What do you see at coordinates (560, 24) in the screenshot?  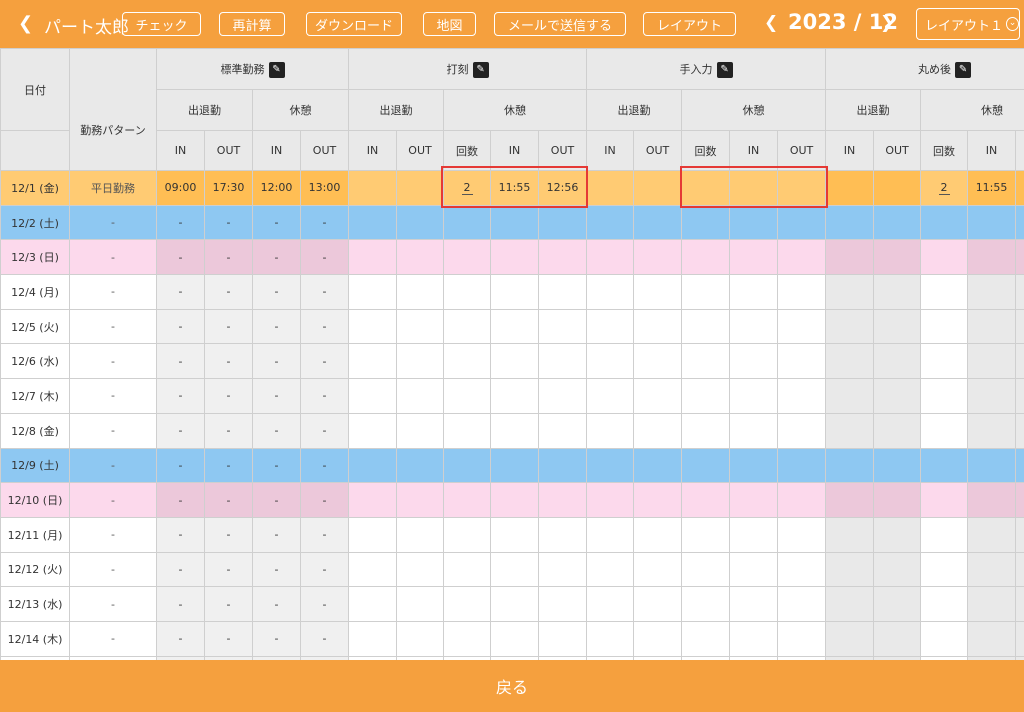 I see `send-email-button: メールで送信する` at bounding box center [560, 24].